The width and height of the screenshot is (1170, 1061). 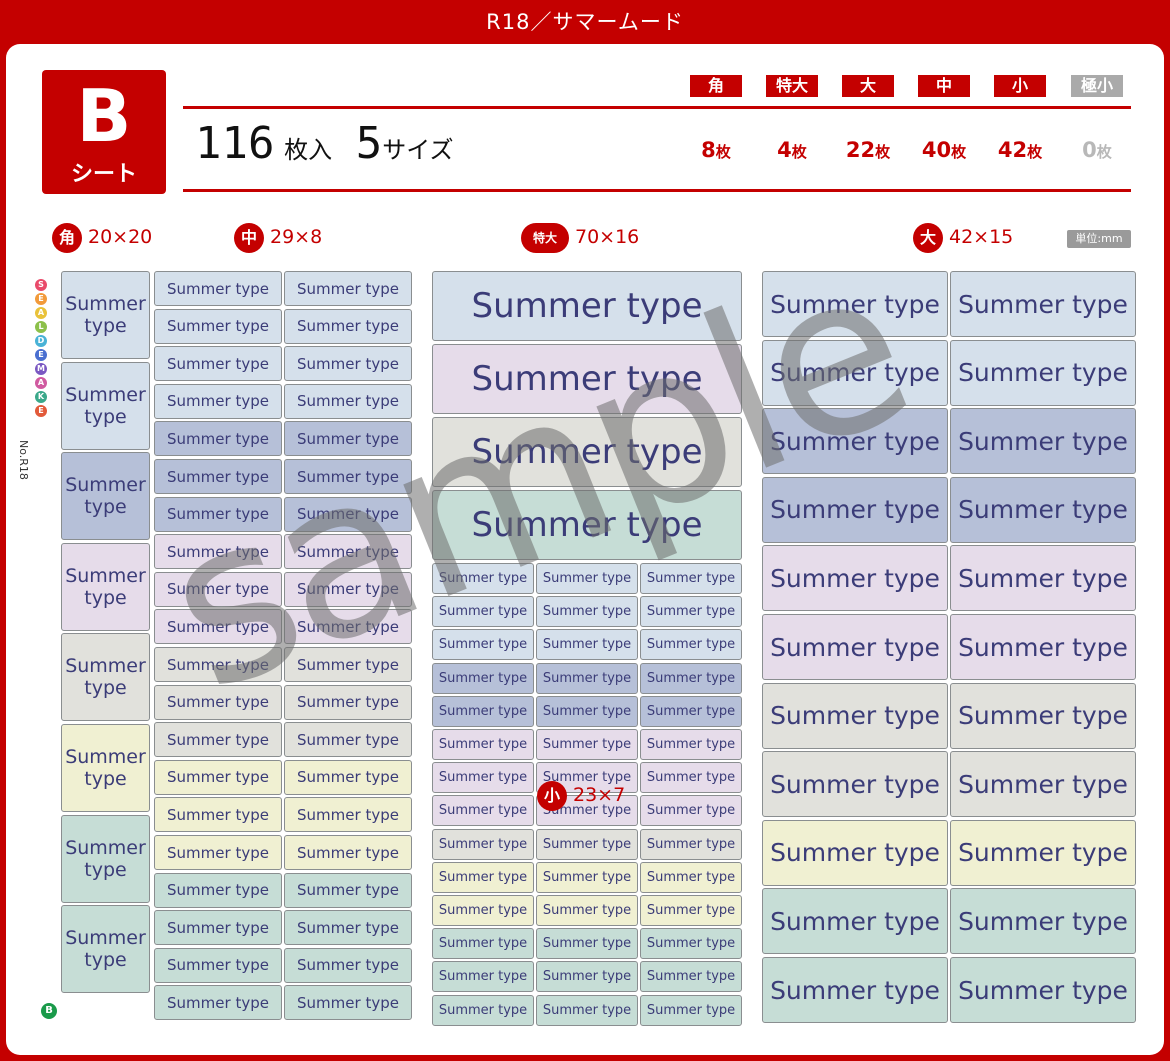 What do you see at coordinates (585, 22) in the screenshot?
I see `title-bar: R18／サマームード` at bounding box center [585, 22].